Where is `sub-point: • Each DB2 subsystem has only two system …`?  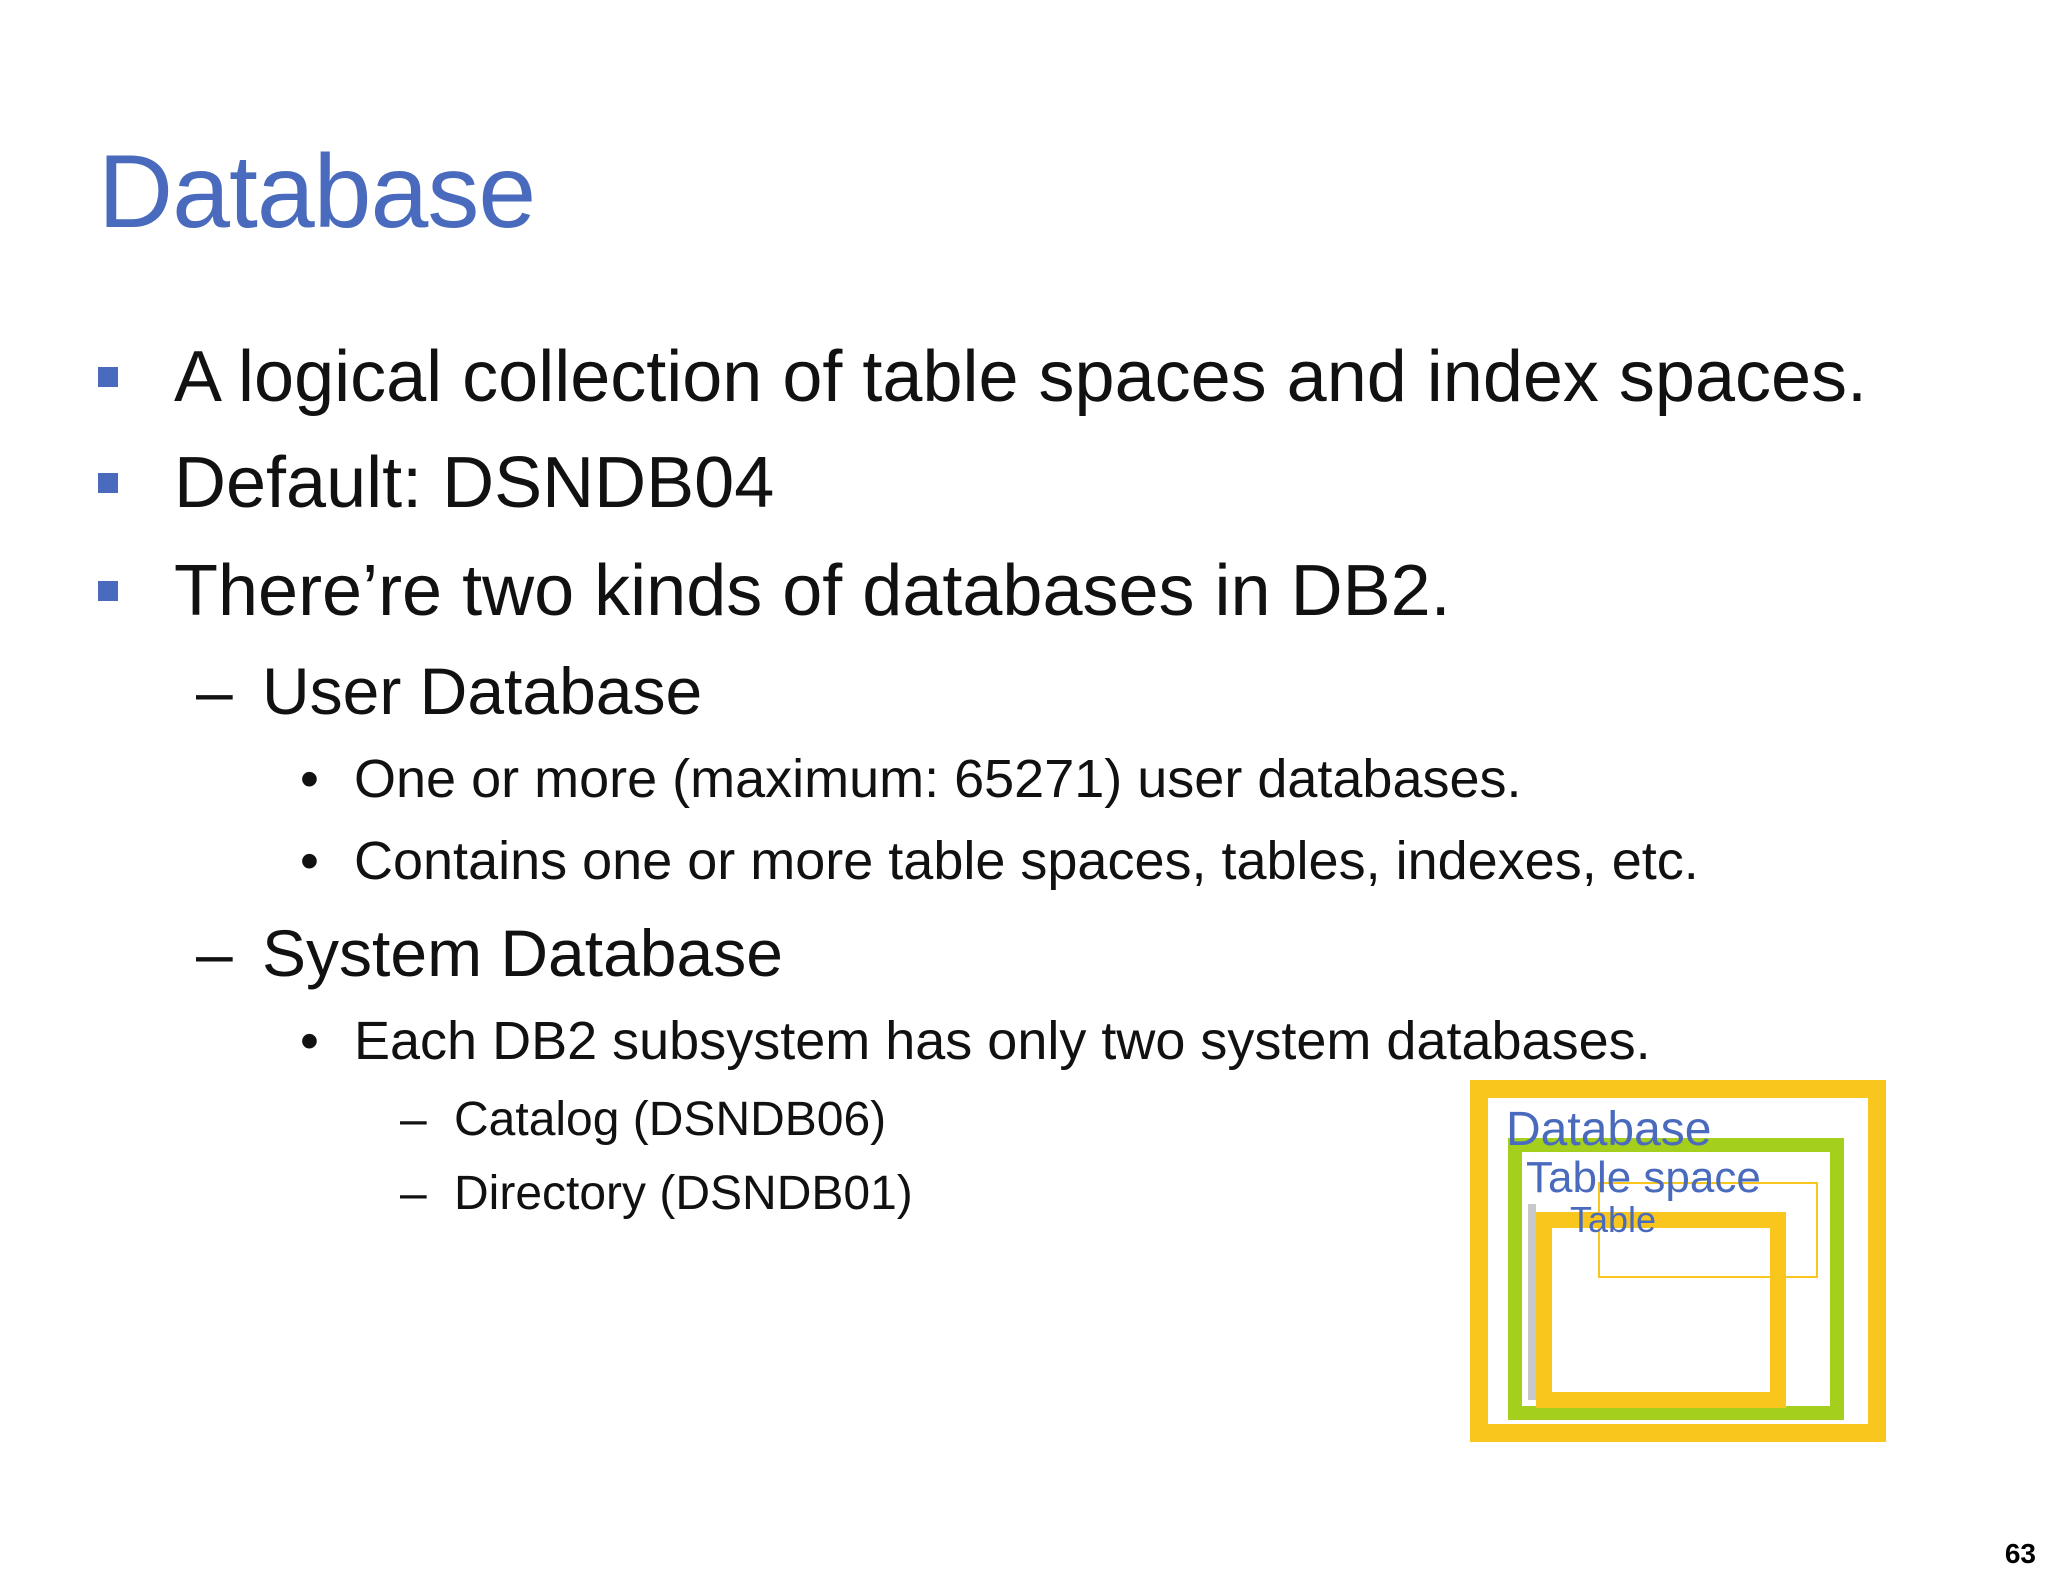 sub-point: • Each DB2 subsystem has only two system … is located at coordinates (975, 1041).